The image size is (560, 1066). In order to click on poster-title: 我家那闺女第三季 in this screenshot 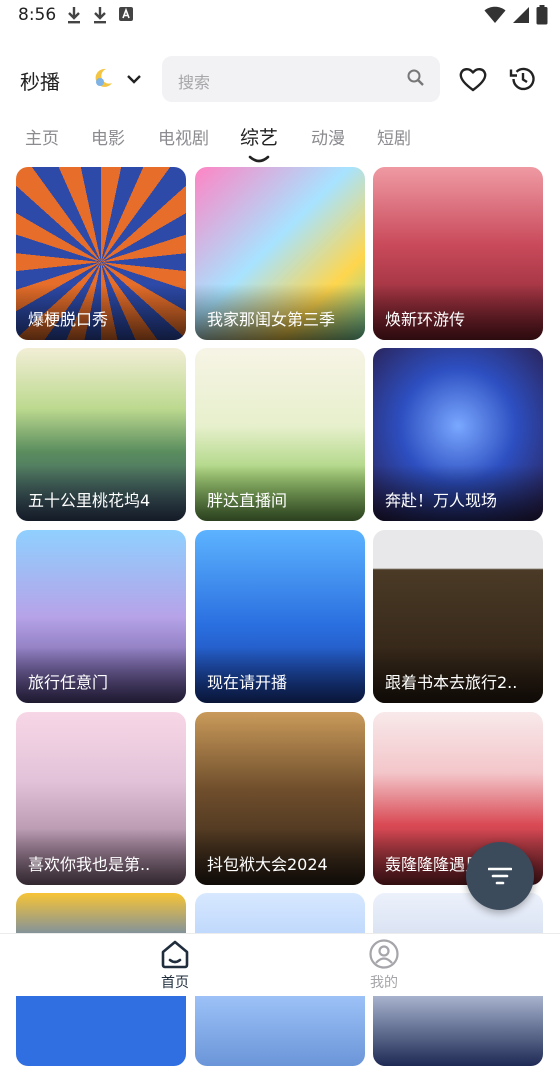, I will do `click(271, 319)`.